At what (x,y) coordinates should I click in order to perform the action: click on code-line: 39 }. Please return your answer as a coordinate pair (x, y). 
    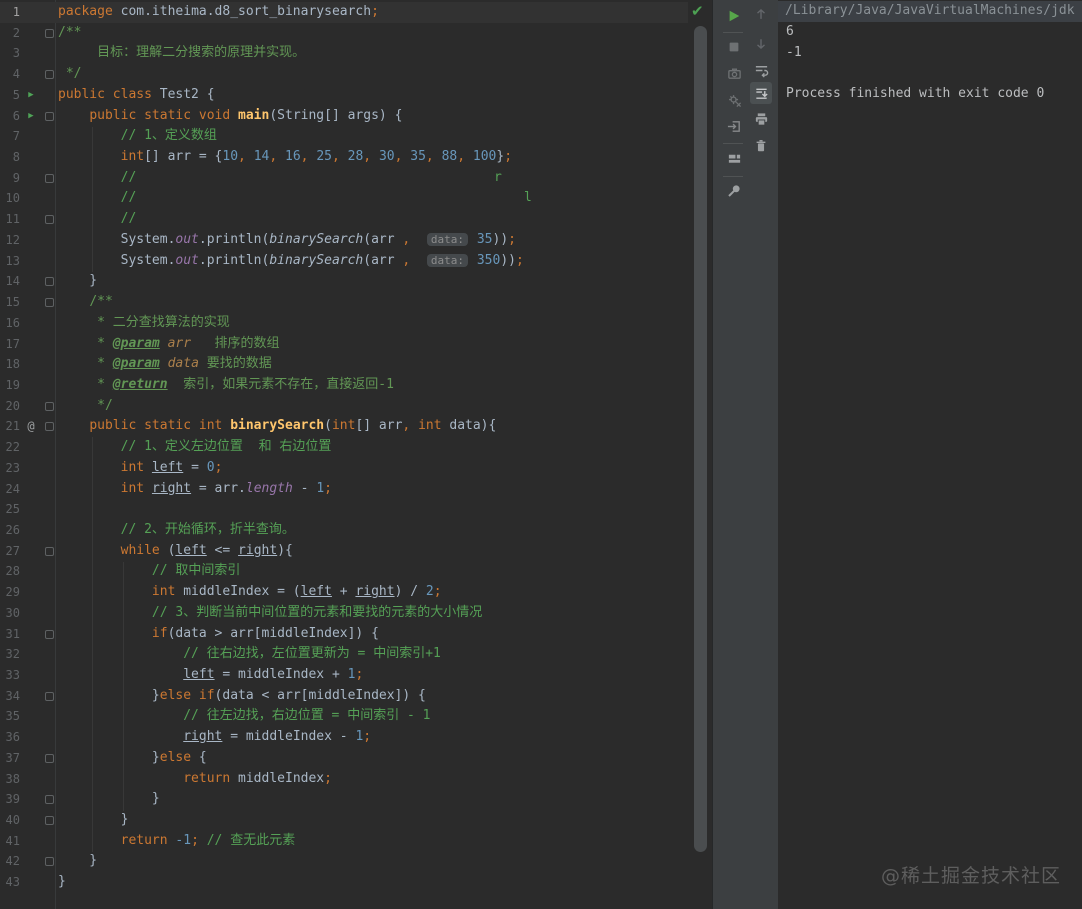
    Looking at the image, I should click on (344, 799).